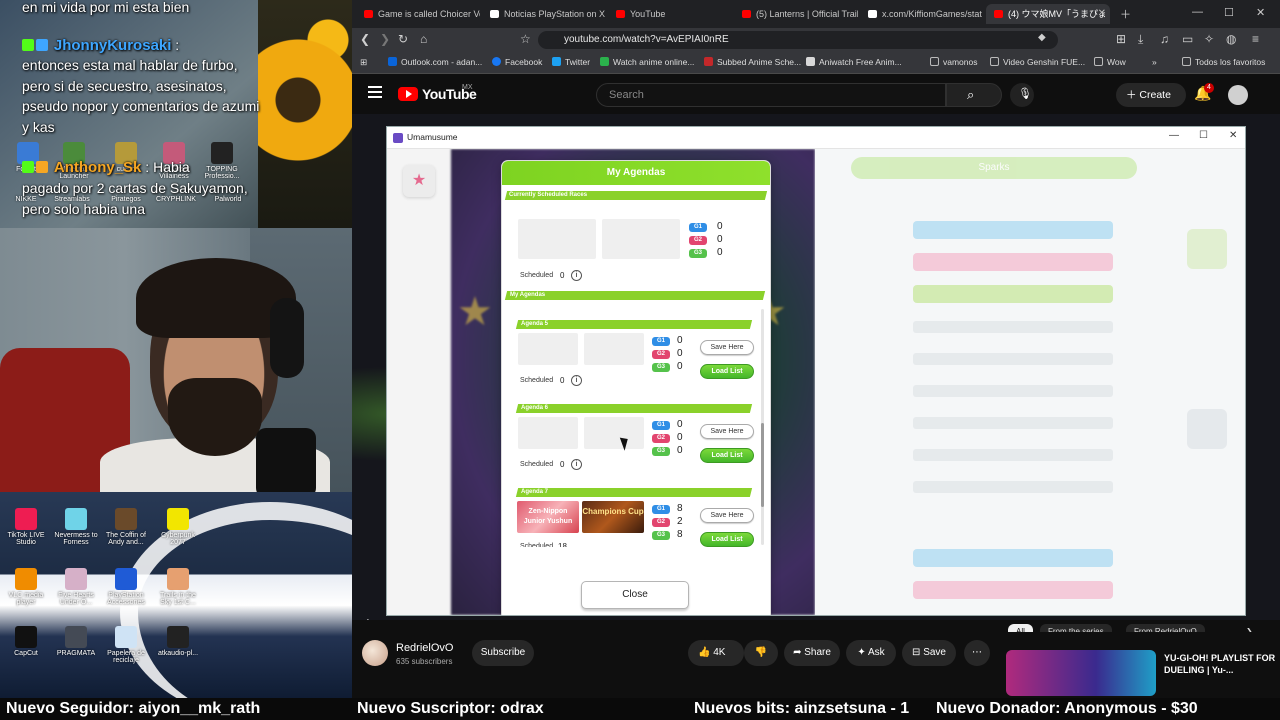 The height and width of the screenshot is (720, 1280). I want to click on tab-kiffiom-games: x.com/KiffiomGames/stat, so click(922, 14).